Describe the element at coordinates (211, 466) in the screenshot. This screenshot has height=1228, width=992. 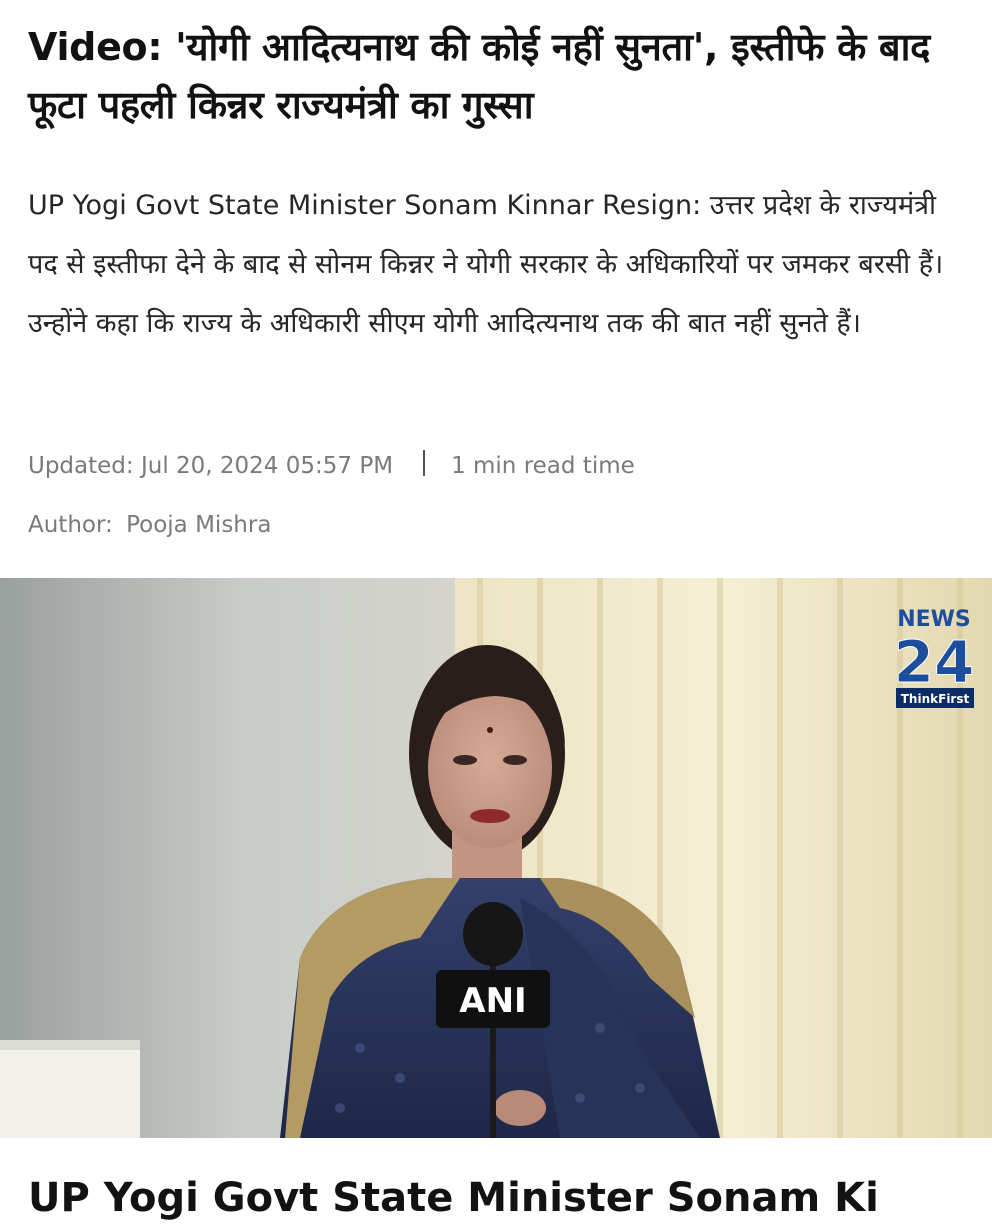
I see `updated-timestamp: Updated: Jul 20, 2024 05:57 PM` at that location.